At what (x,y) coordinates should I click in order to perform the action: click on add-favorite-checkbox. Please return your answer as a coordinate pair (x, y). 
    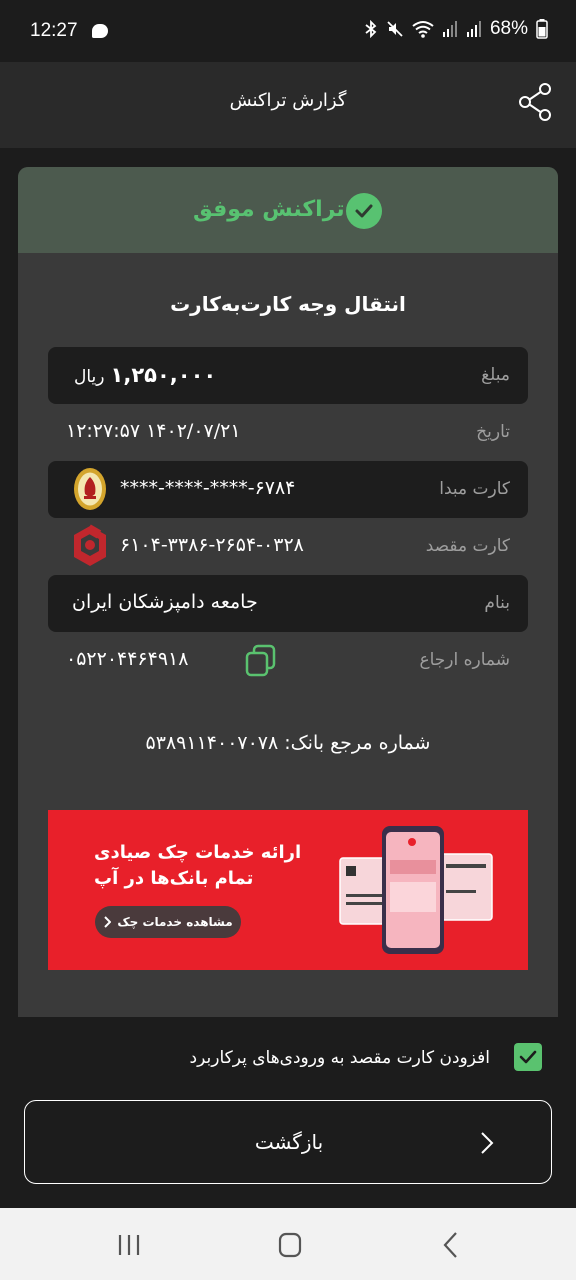
    Looking at the image, I should click on (528, 1057).